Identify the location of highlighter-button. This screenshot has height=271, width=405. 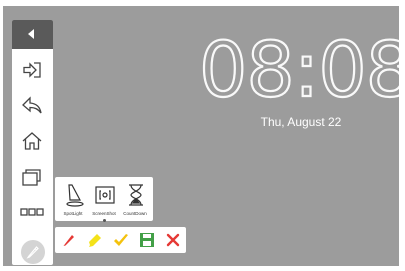
(95, 240).